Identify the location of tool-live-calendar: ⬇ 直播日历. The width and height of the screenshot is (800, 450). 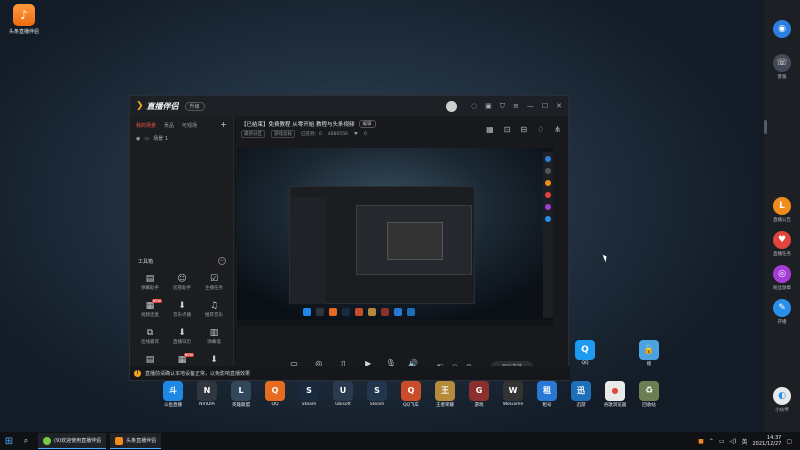
(182, 336).